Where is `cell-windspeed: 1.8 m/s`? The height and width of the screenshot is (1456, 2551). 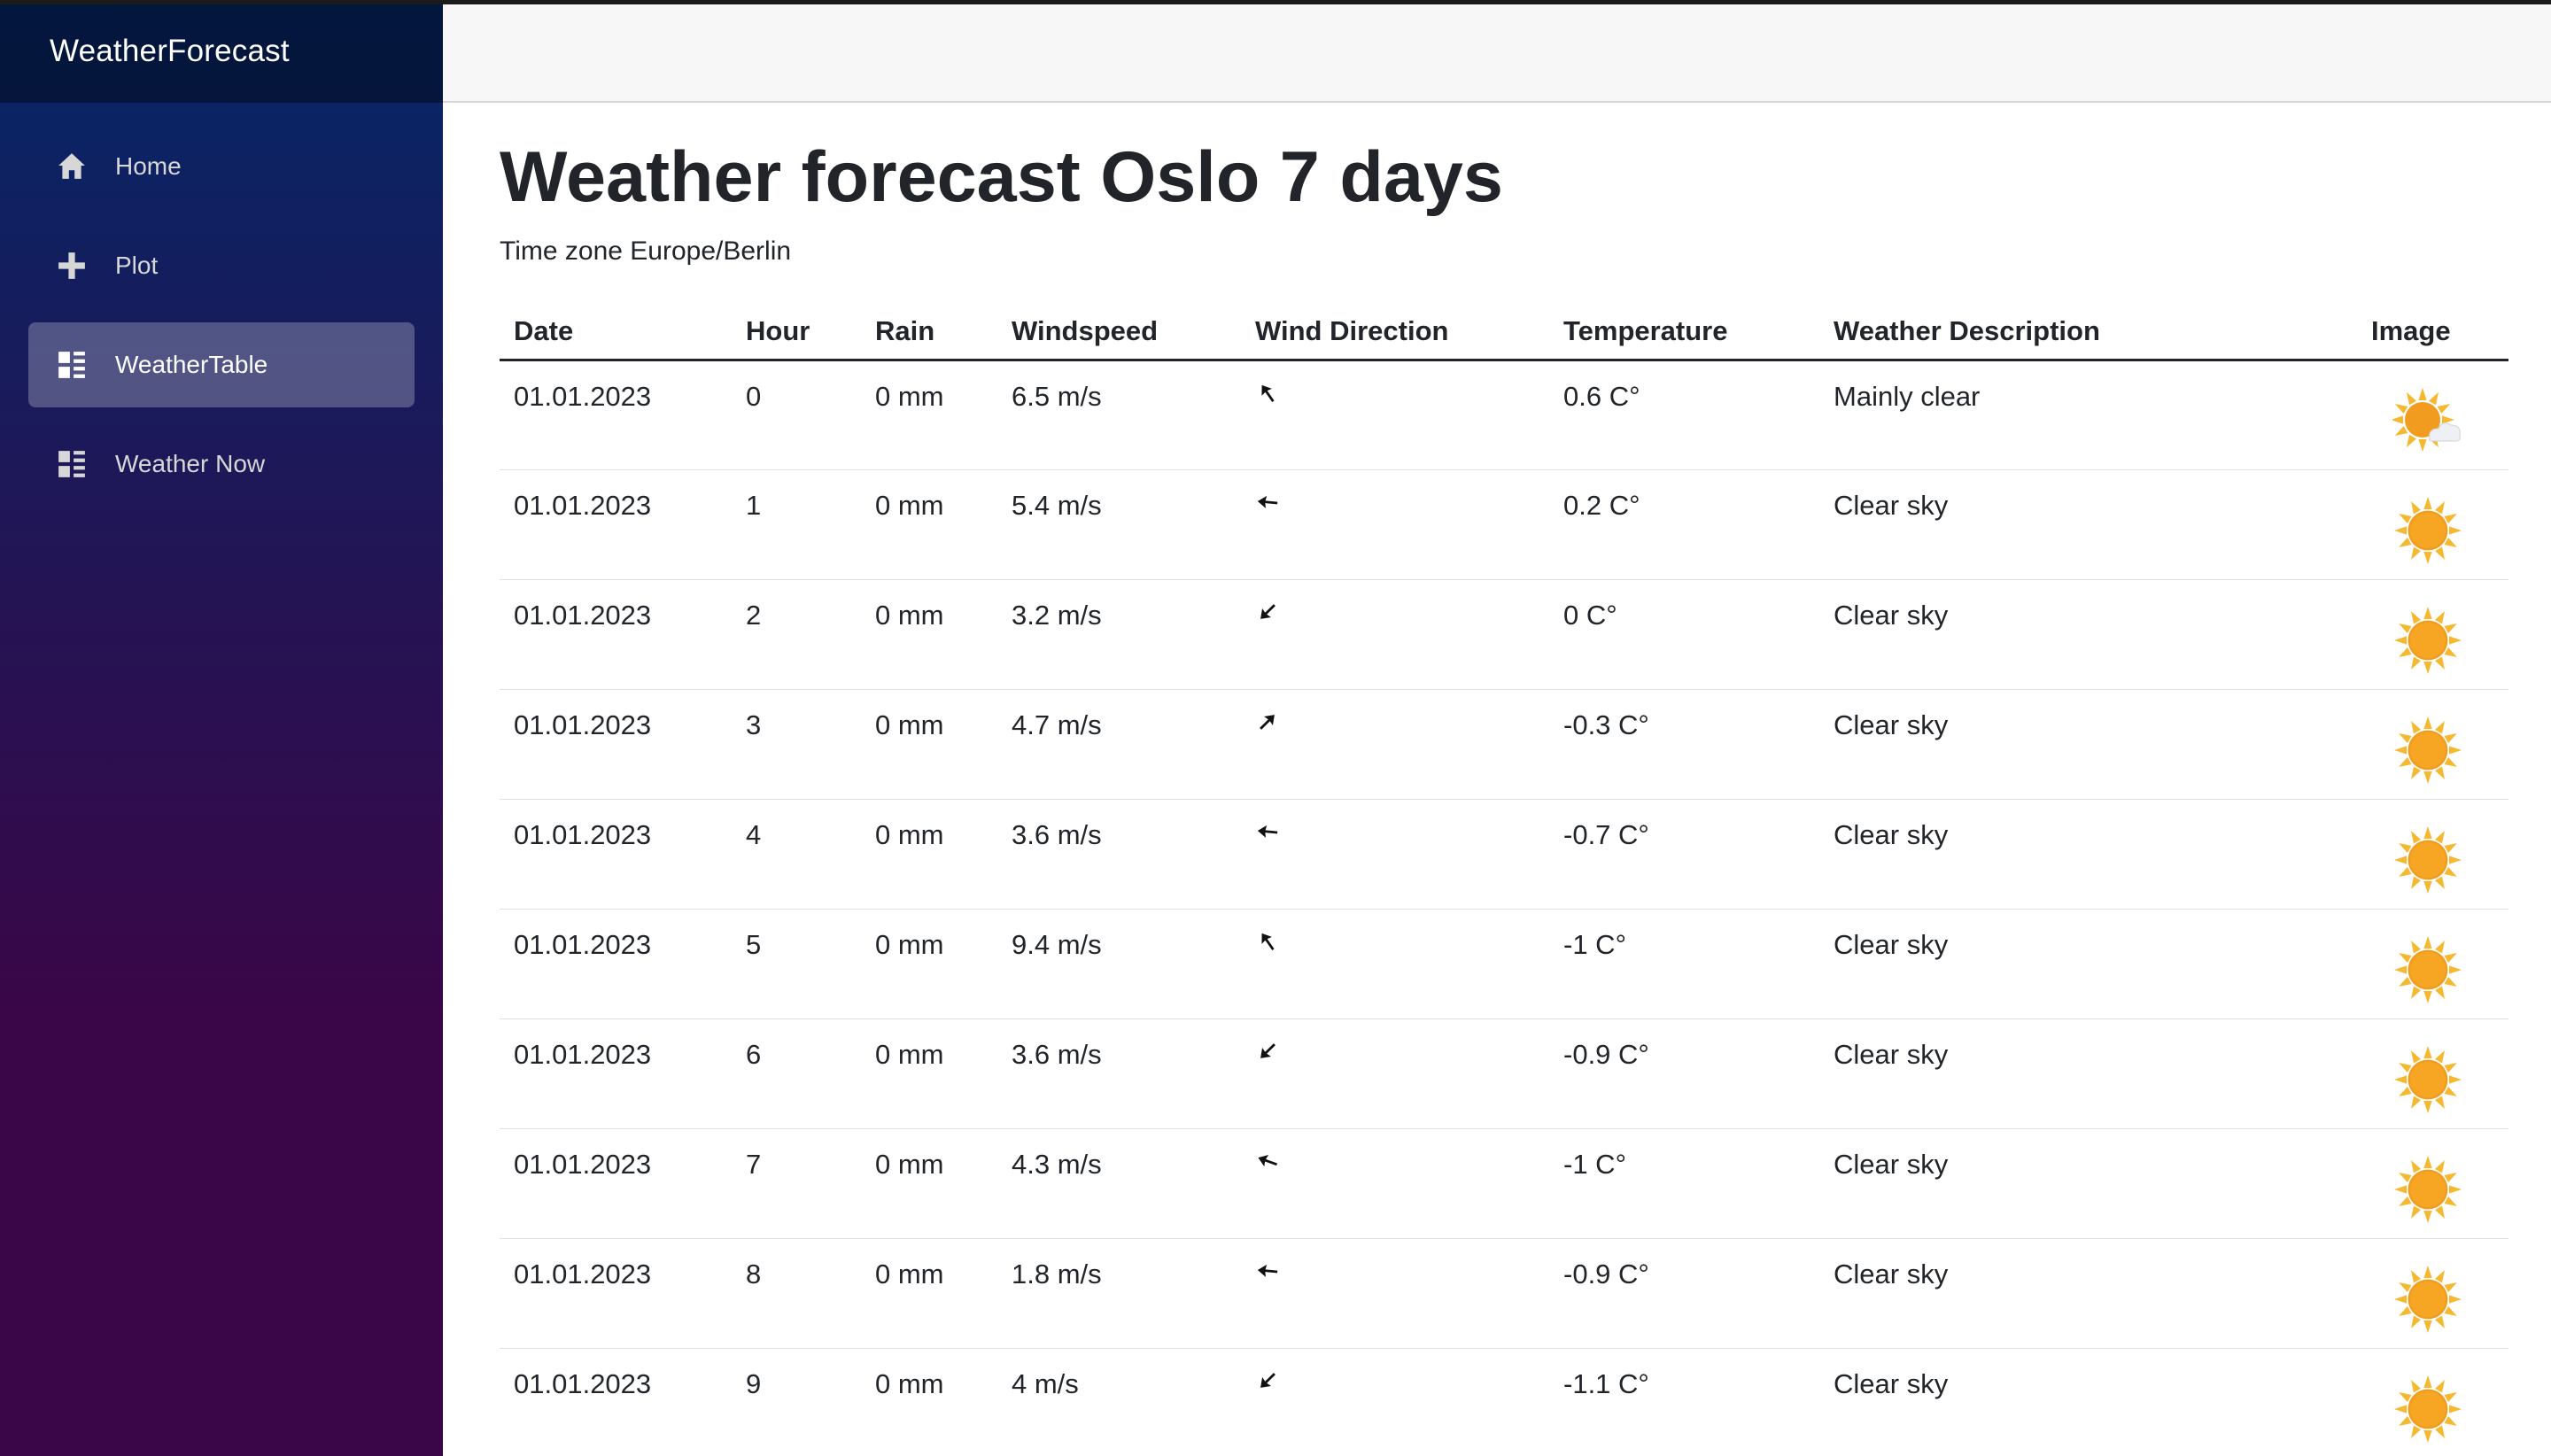
cell-windspeed: 1.8 m/s is located at coordinates (1119, 1294).